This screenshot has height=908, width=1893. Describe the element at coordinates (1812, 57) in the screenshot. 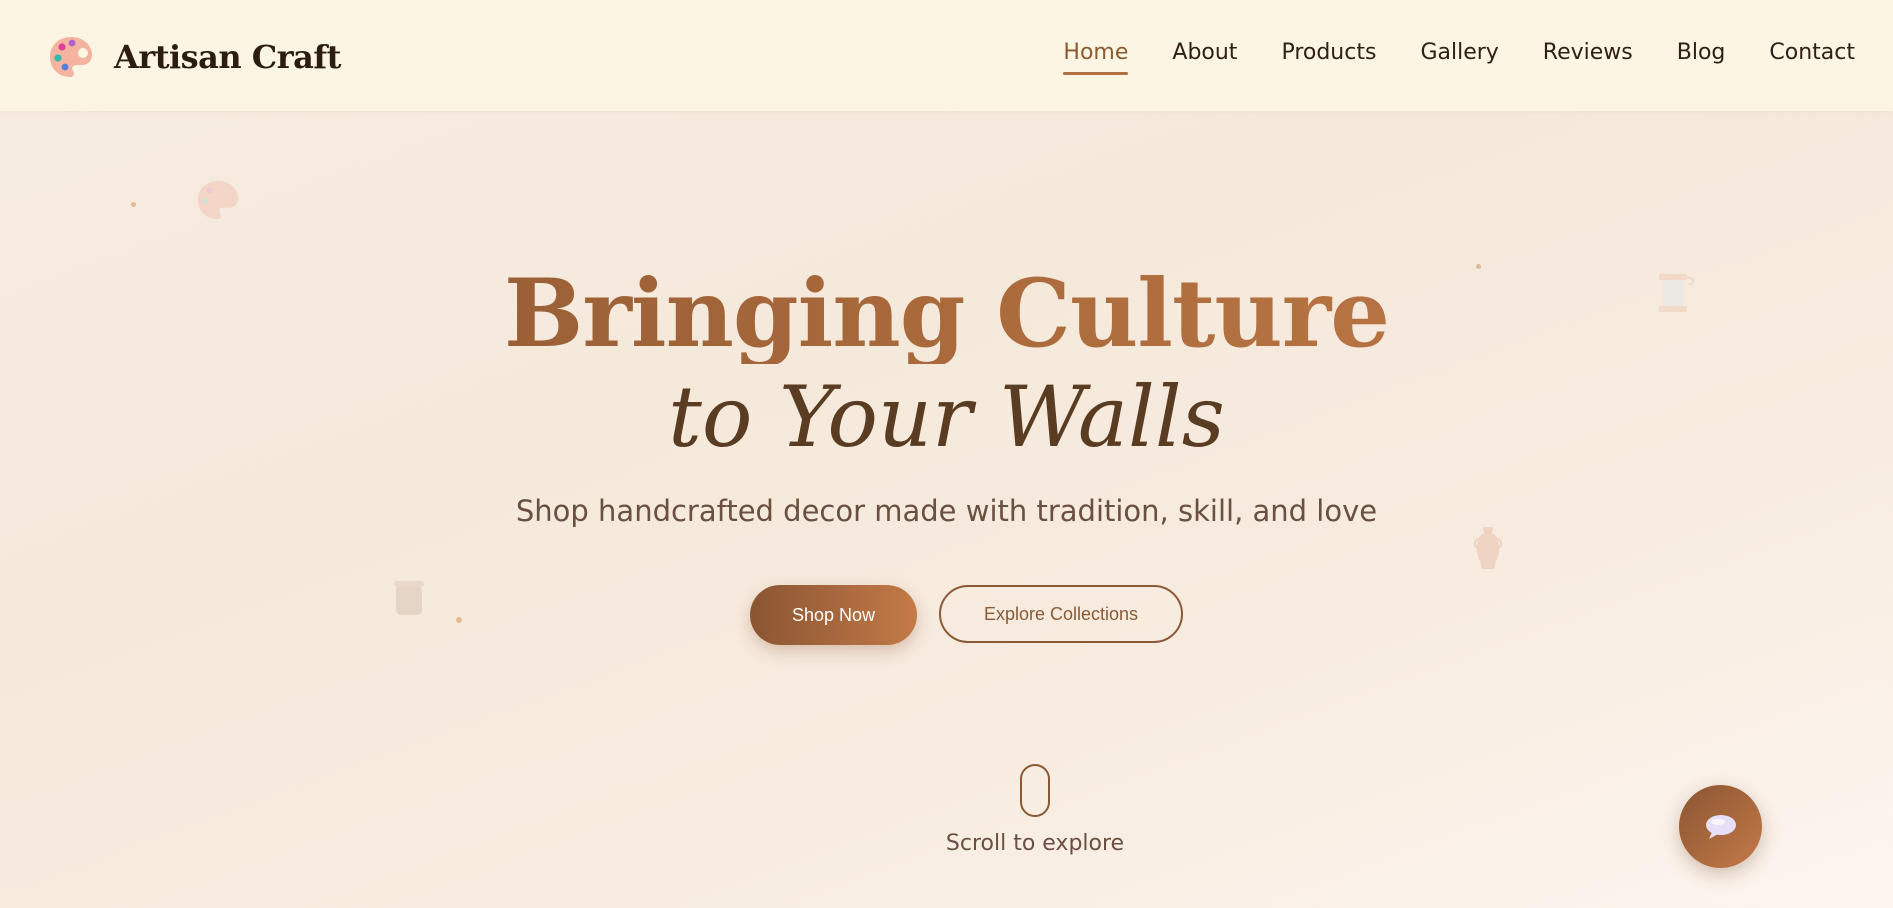

I see `nav-item-contact: Contact` at that location.